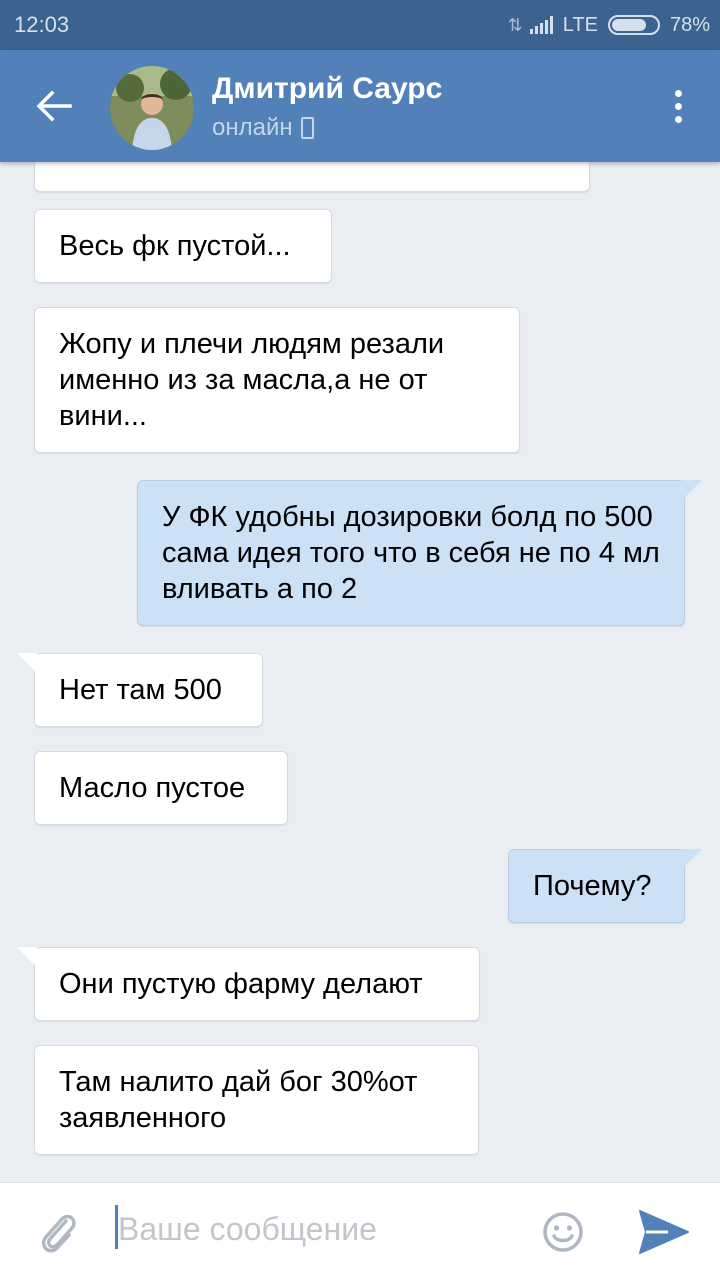  I want to click on message-bubble-incoming: Они пустую фарму делают, so click(248, 984).